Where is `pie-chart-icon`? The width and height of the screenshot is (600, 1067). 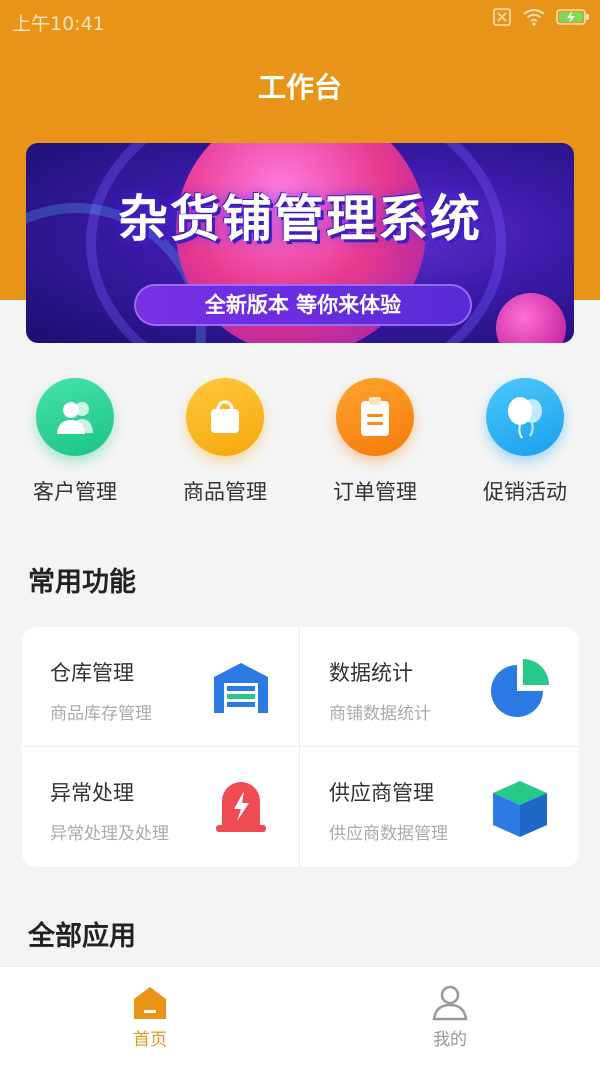
pie-chart-icon is located at coordinates (520, 688).